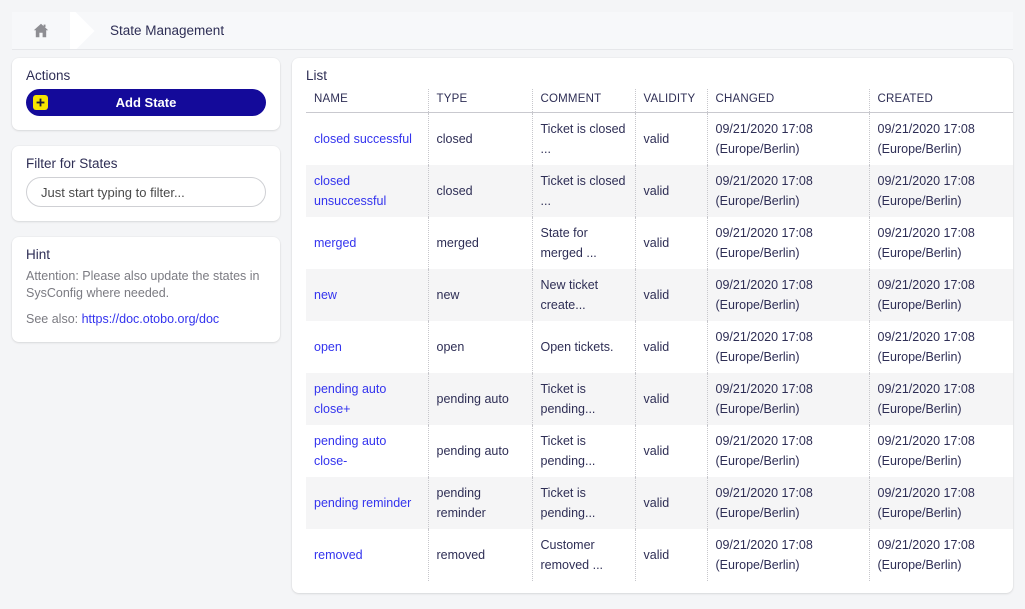 This screenshot has height=609, width=1025. I want to click on cell-name: pending auto close+, so click(367, 399).